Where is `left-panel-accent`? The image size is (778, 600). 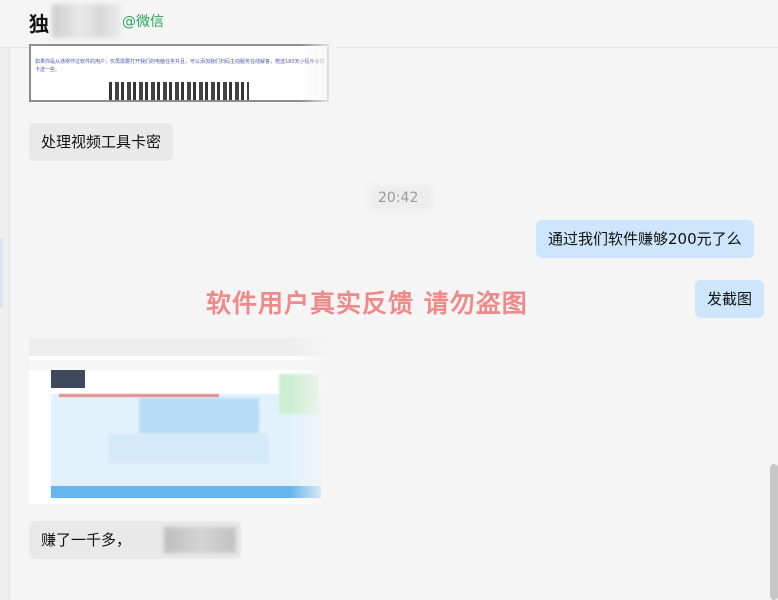 left-panel-accent is located at coordinates (1, 273).